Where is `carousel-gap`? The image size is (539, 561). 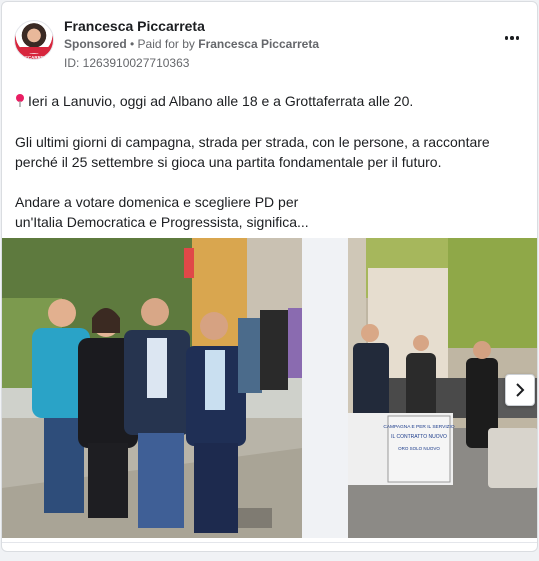
carousel-gap is located at coordinates (325, 388).